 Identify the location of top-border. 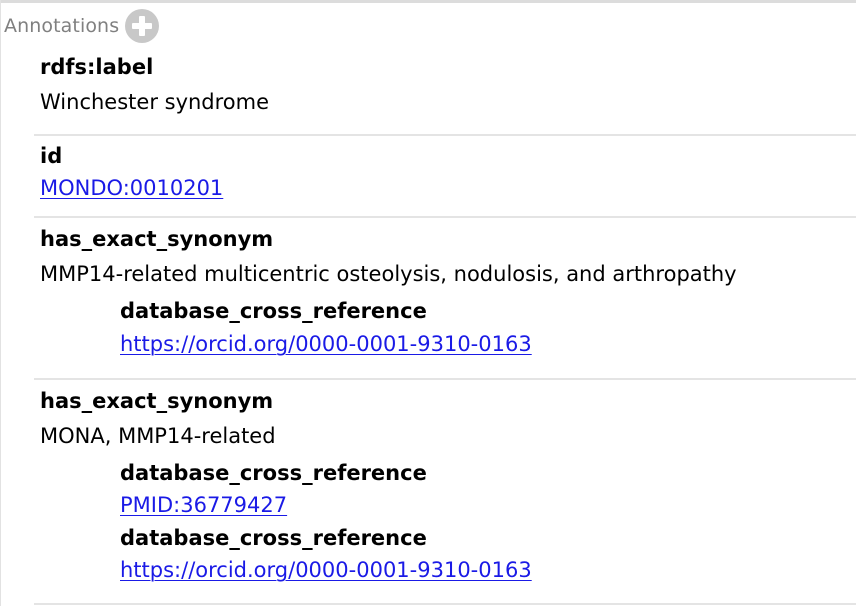
(428, 1).